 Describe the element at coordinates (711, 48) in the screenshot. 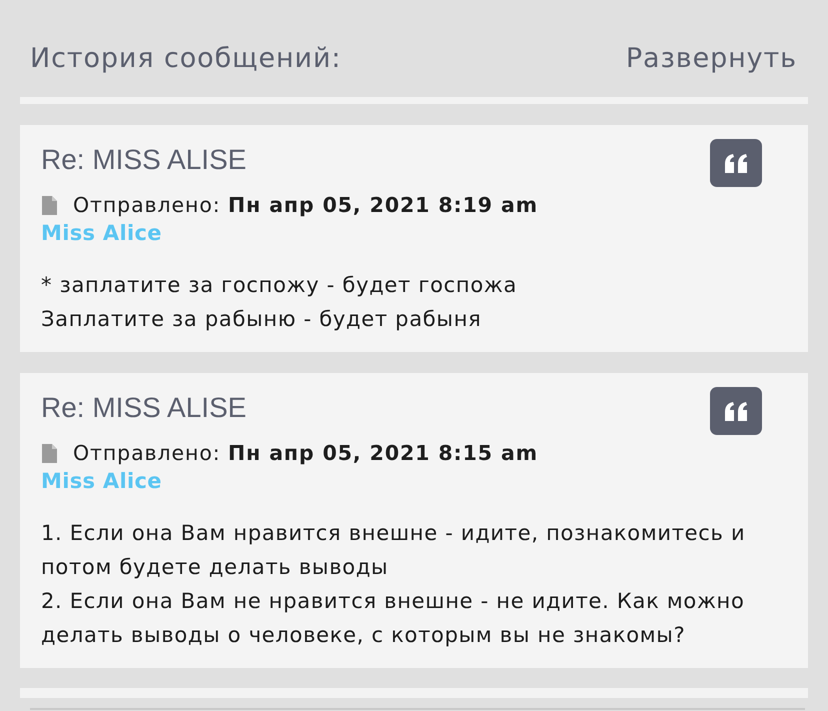

I see `expand-link: Развернуть` at that location.